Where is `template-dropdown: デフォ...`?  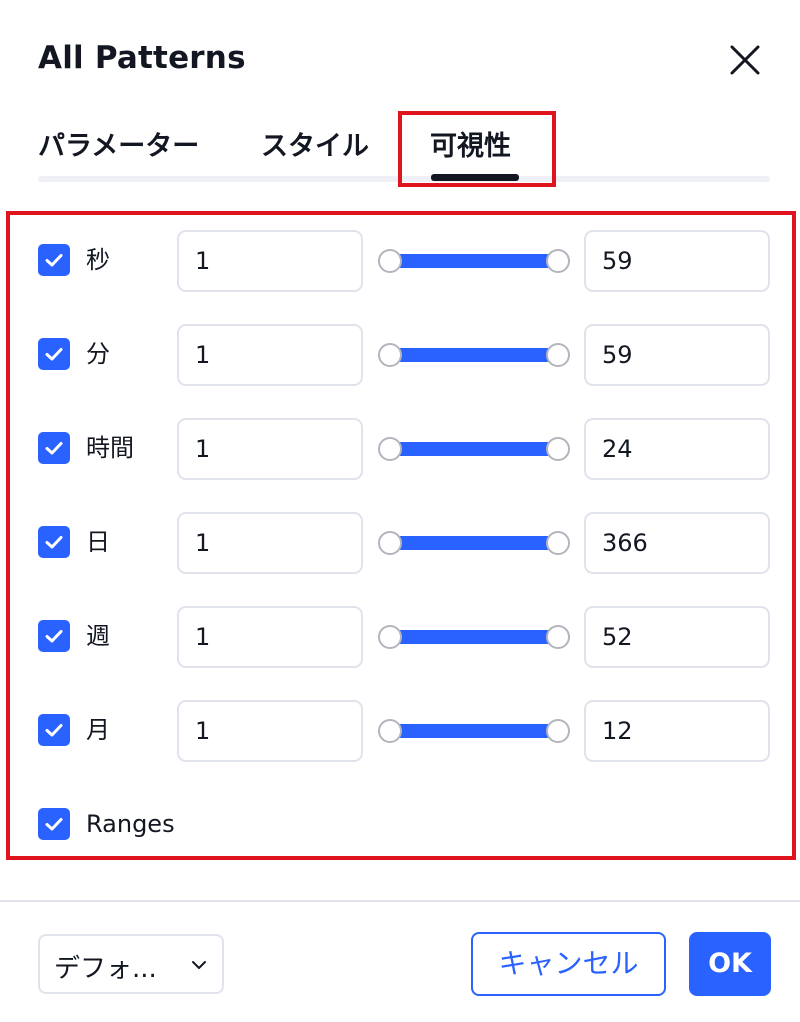 template-dropdown: デフォ... is located at coordinates (131, 964).